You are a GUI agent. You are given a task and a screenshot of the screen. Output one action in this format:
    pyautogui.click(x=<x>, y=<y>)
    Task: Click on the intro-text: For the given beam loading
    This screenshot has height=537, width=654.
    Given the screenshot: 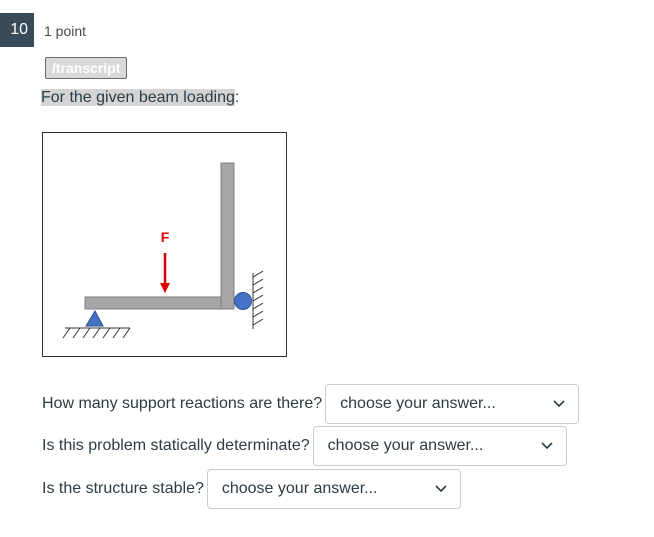 What is the action you would take?
    pyautogui.click(x=138, y=97)
    